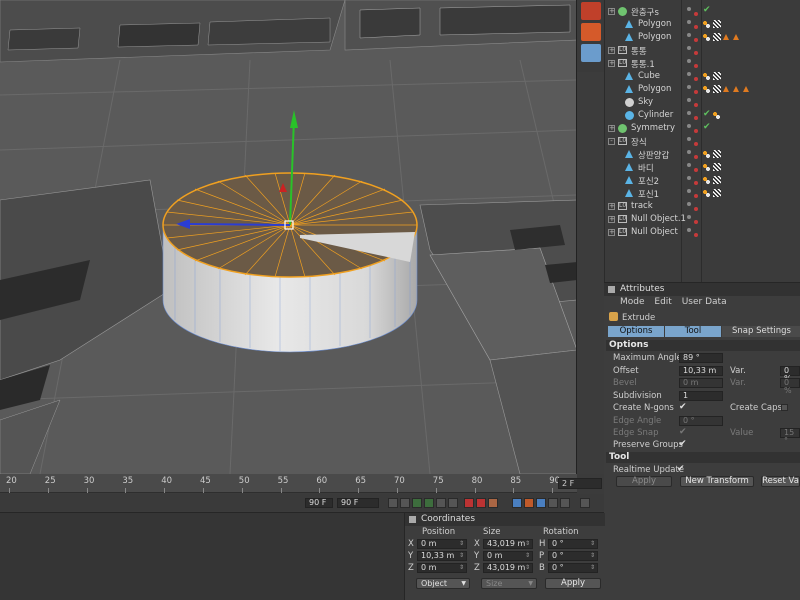 This screenshot has height=600, width=800. Describe the element at coordinates (553, 503) in the screenshot. I see `param-key-button` at that location.